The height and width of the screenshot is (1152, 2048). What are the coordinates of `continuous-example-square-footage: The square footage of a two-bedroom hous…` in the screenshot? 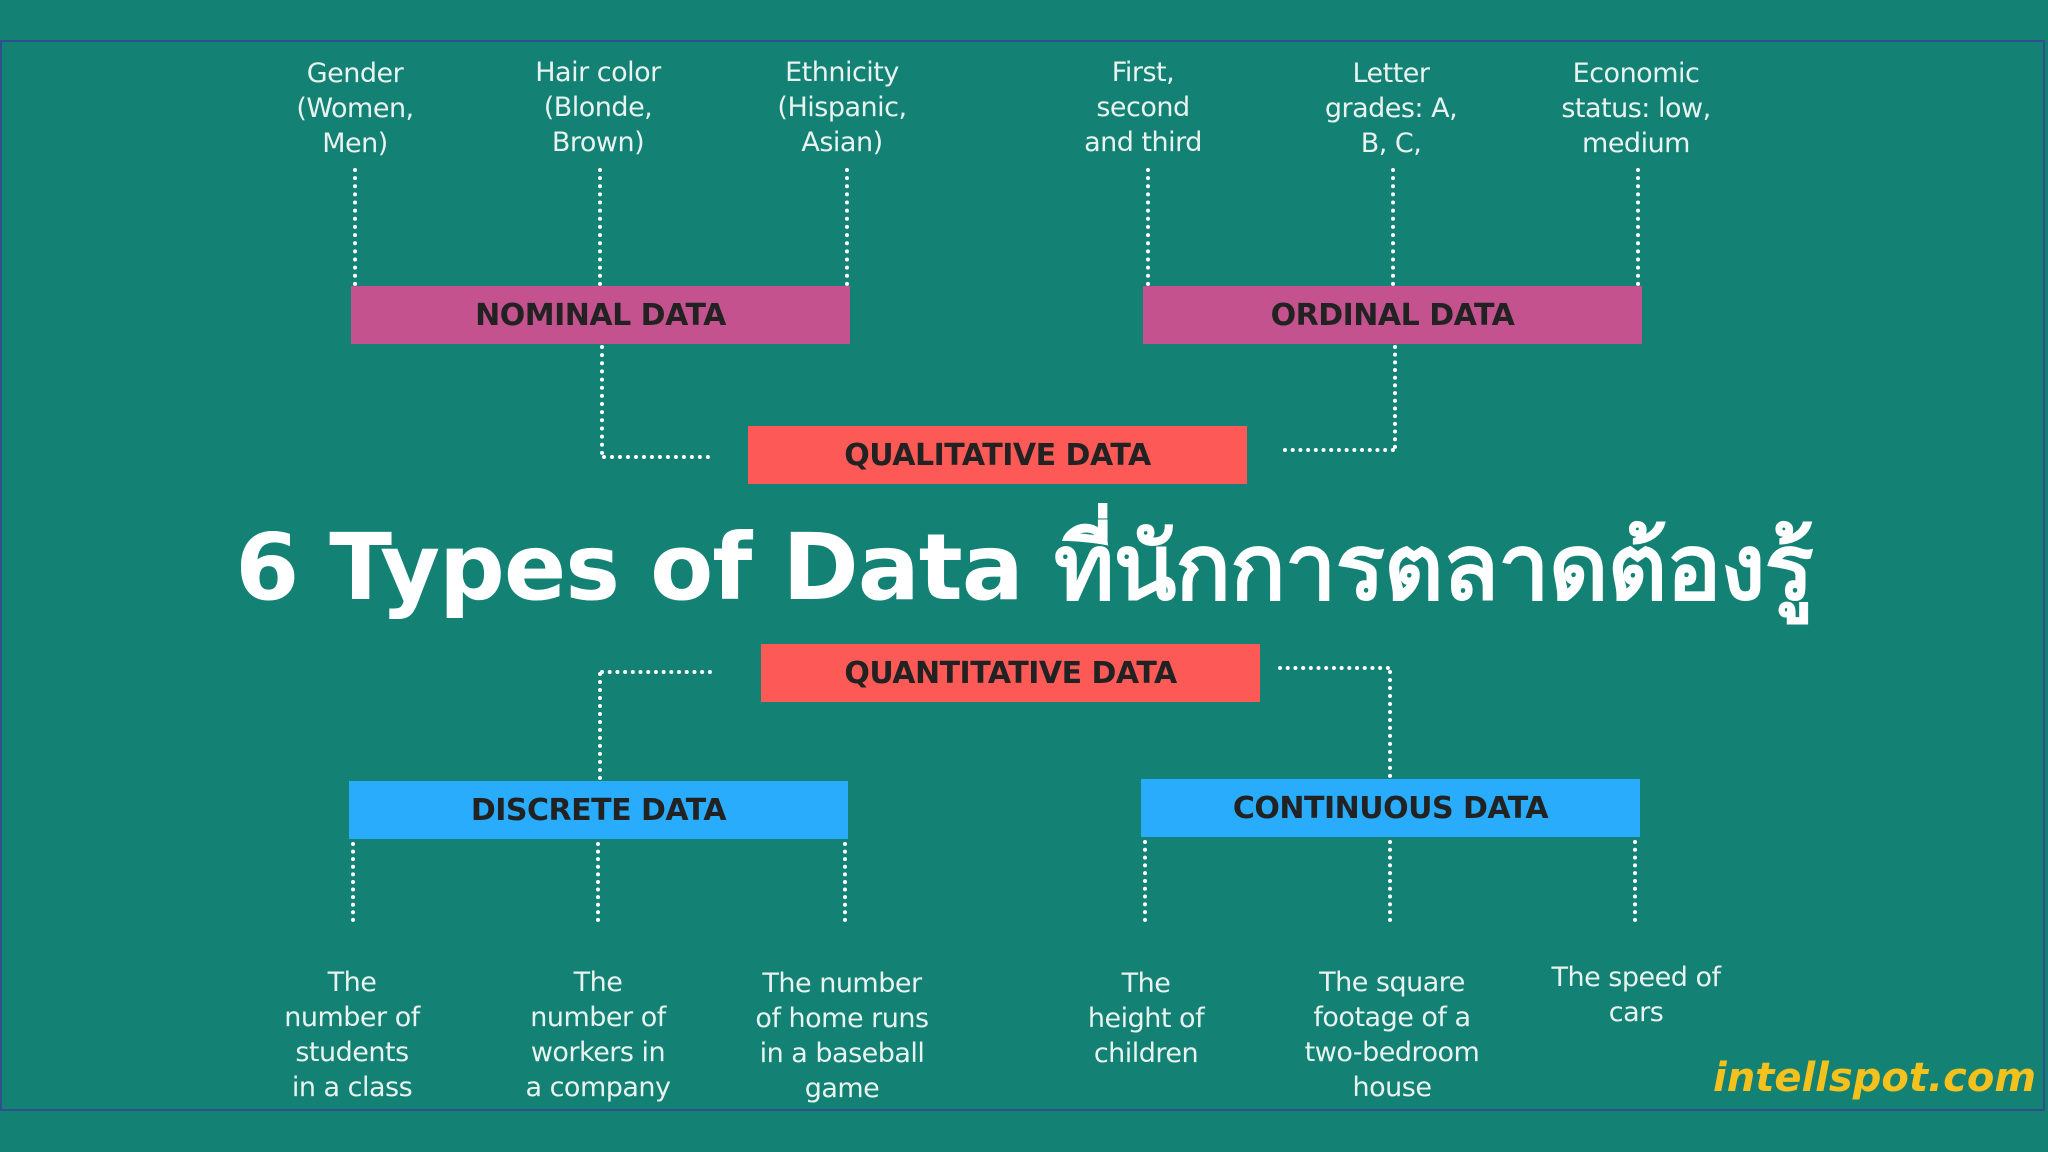 It's located at (1392, 1035).